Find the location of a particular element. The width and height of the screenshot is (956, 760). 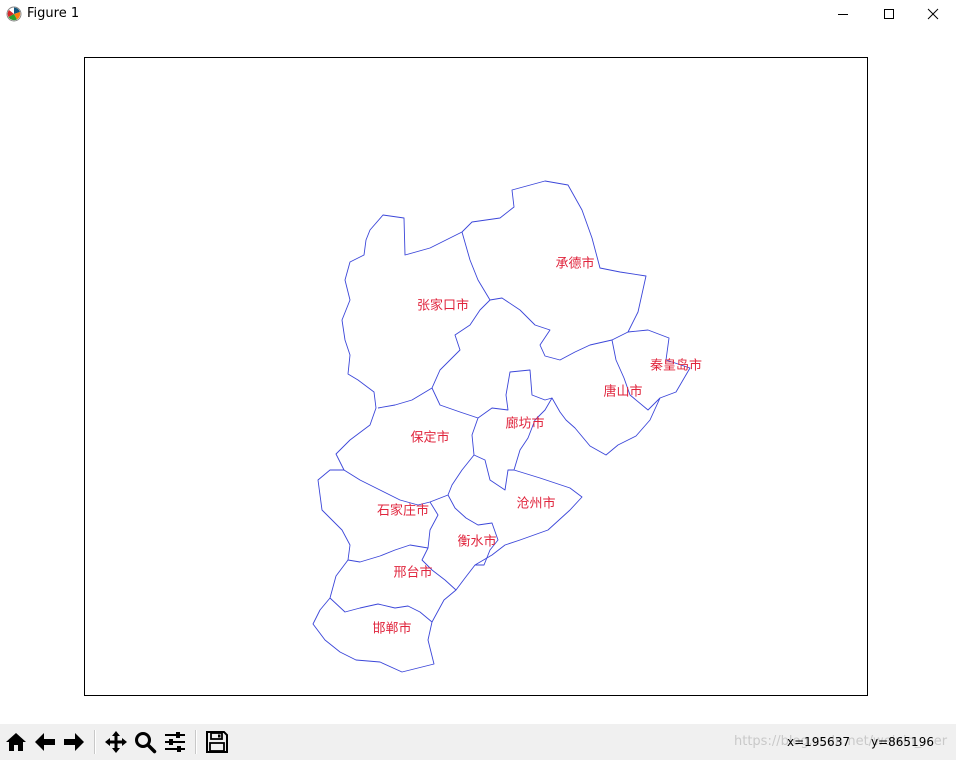

cursor-x-readout: x=195637 is located at coordinates (818, 742).